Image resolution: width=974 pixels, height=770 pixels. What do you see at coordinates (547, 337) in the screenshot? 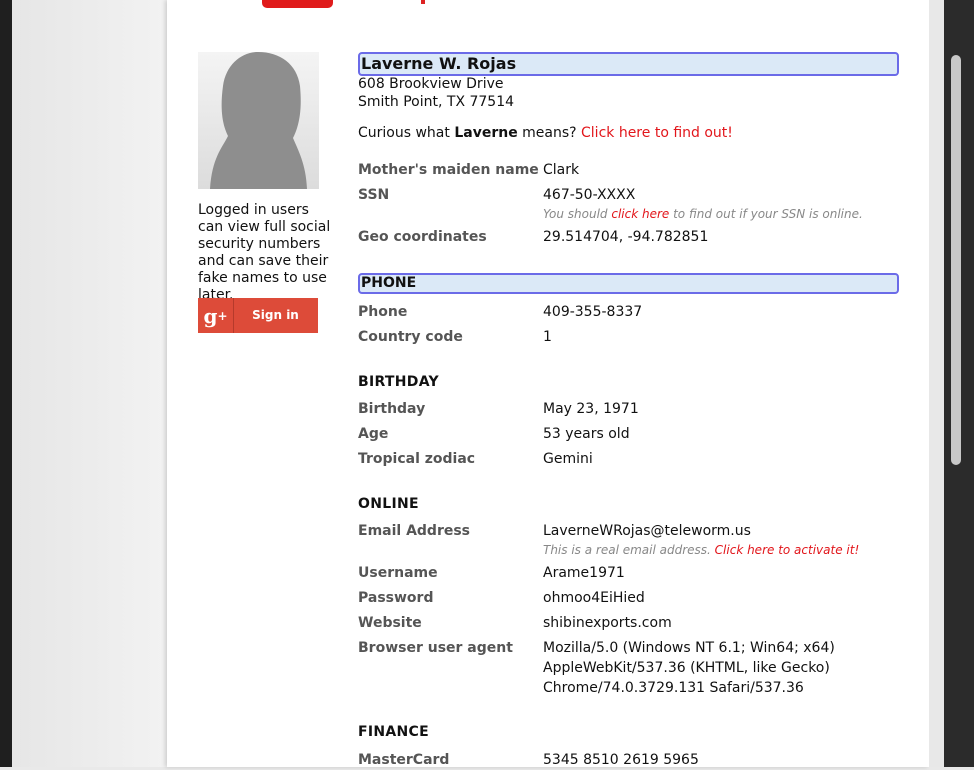
I see `country-code-value: 1` at bounding box center [547, 337].